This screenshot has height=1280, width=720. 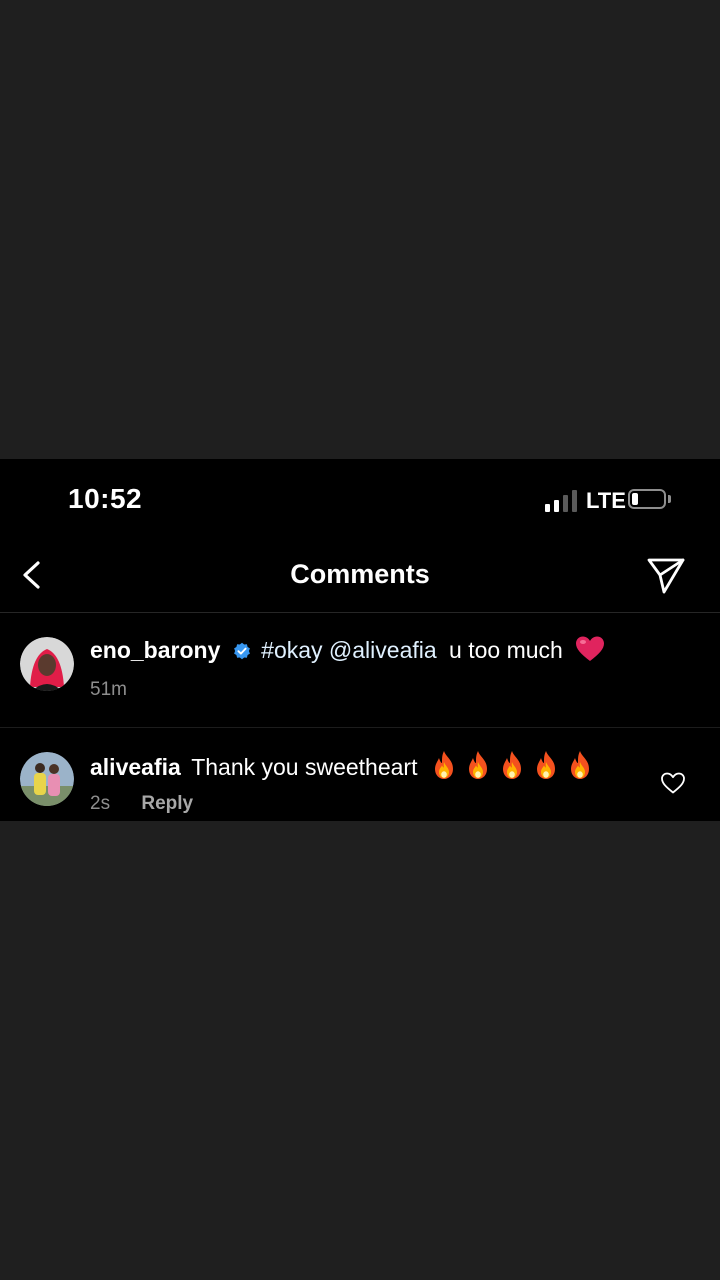 I want to click on comment-mention: @aliveafia, so click(x=383, y=650).